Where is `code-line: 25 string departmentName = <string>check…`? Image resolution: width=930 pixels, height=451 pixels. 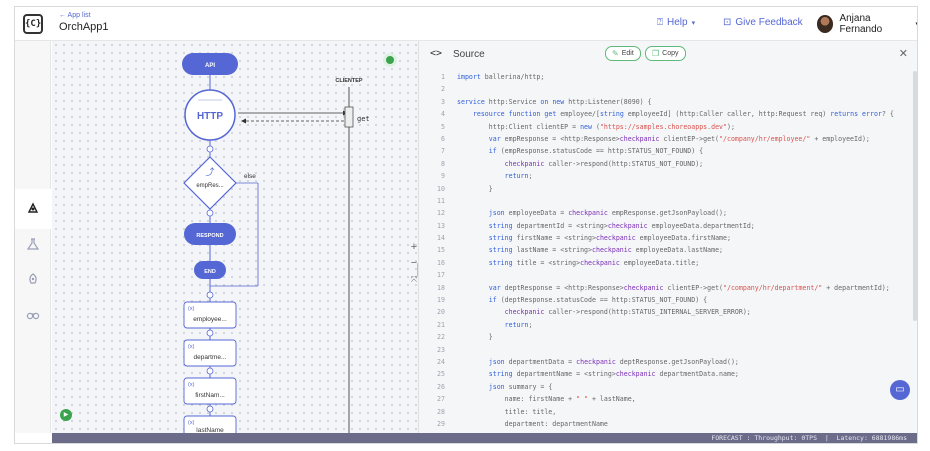
code-line: 25 string departmentName = <string>check… is located at coordinates (664, 374).